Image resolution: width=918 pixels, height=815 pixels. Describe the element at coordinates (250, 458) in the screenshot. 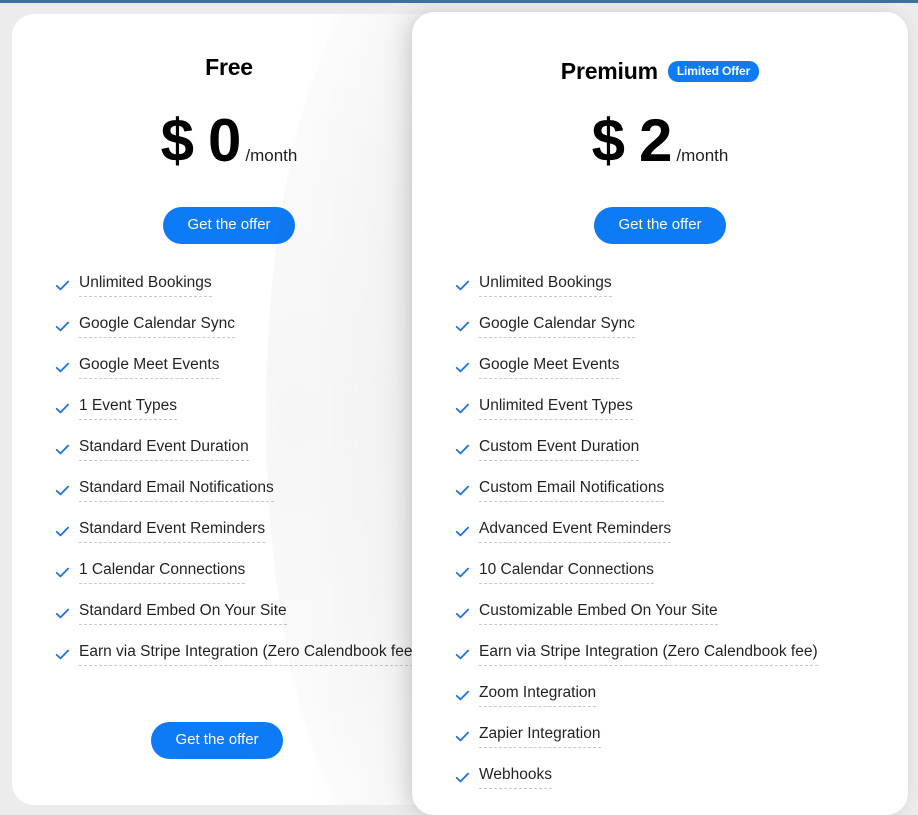

I see `feature-item: Standard Event Duration` at that location.